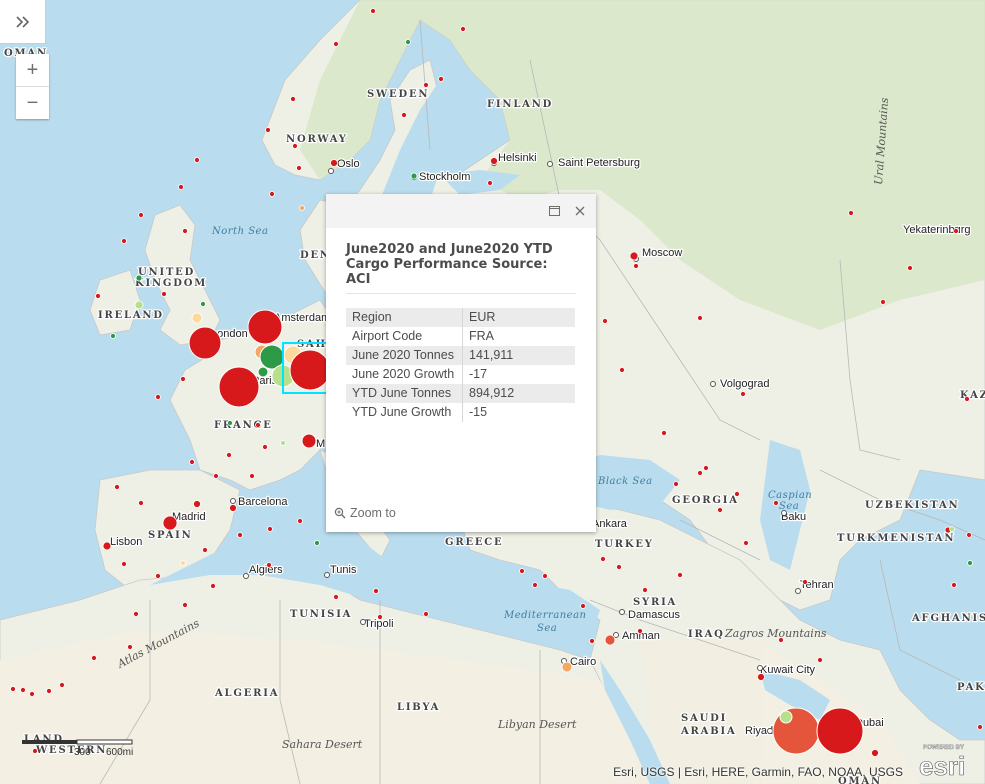 Image resolution: width=985 pixels, height=784 pixels. I want to click on attr-value: 141,911, so click(518, 355).